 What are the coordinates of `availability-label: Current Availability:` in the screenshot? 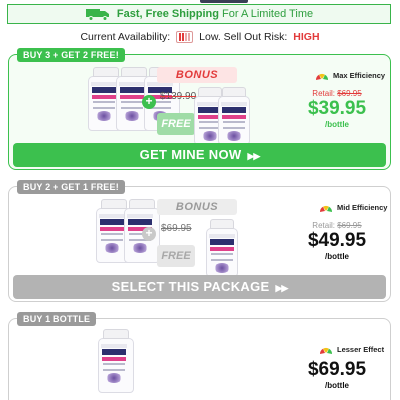 It's located at (125, 37).